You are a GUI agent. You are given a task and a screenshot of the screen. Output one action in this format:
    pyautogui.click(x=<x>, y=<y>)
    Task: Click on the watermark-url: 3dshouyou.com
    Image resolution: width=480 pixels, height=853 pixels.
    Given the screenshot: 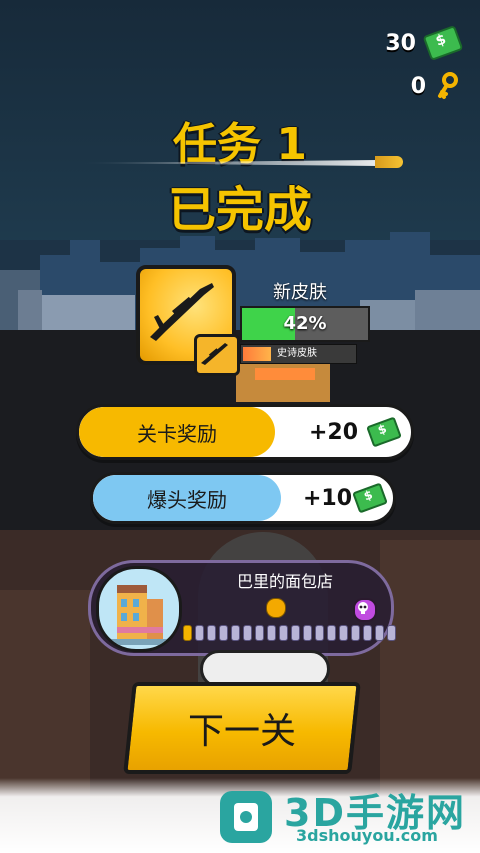 What is the action you would take?
    pyautogui.click(x=367, y=835)
    